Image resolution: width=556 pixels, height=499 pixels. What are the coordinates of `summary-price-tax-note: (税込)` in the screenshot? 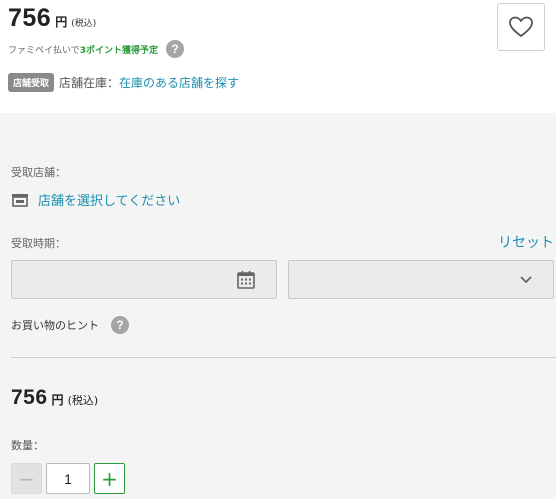 It's located at (83, 400).